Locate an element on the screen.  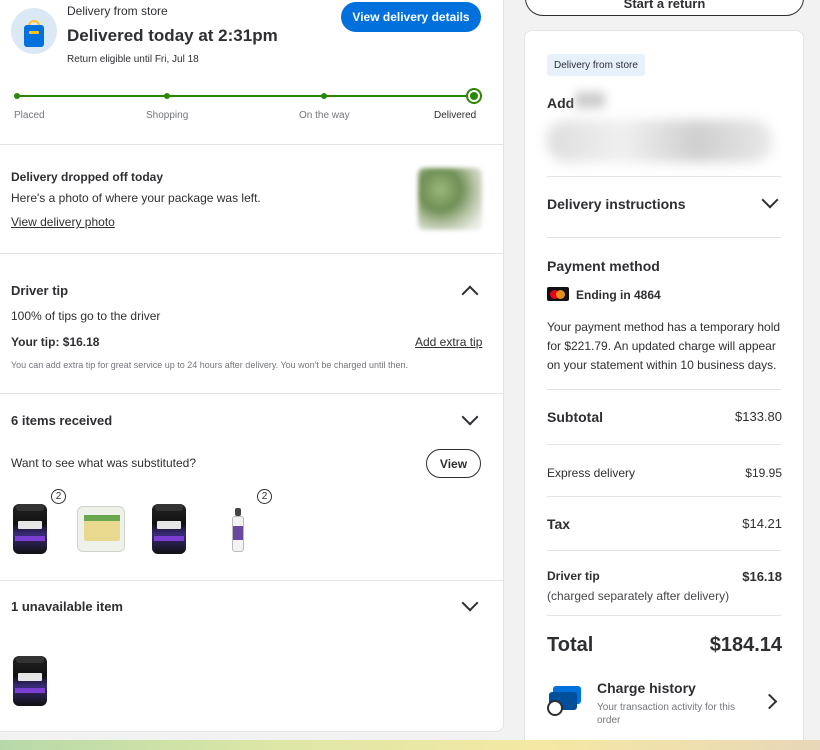
driver-tip-title: Driver tip is located at coordinates (40, 290).